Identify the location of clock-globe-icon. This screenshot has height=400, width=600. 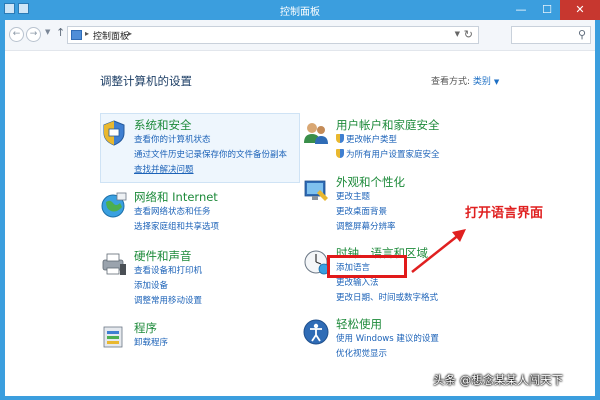
(317, 262).